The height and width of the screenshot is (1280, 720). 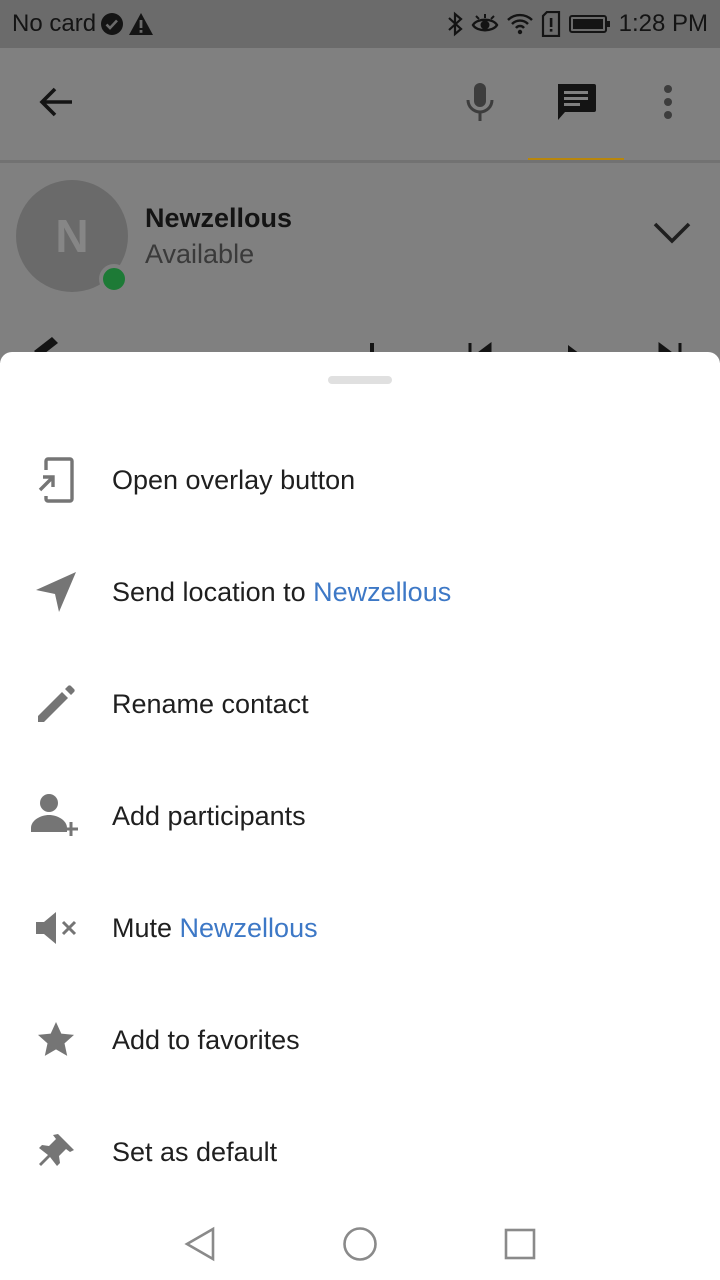 I want to click on nav-back-icon, so click(x=200, y=1246).